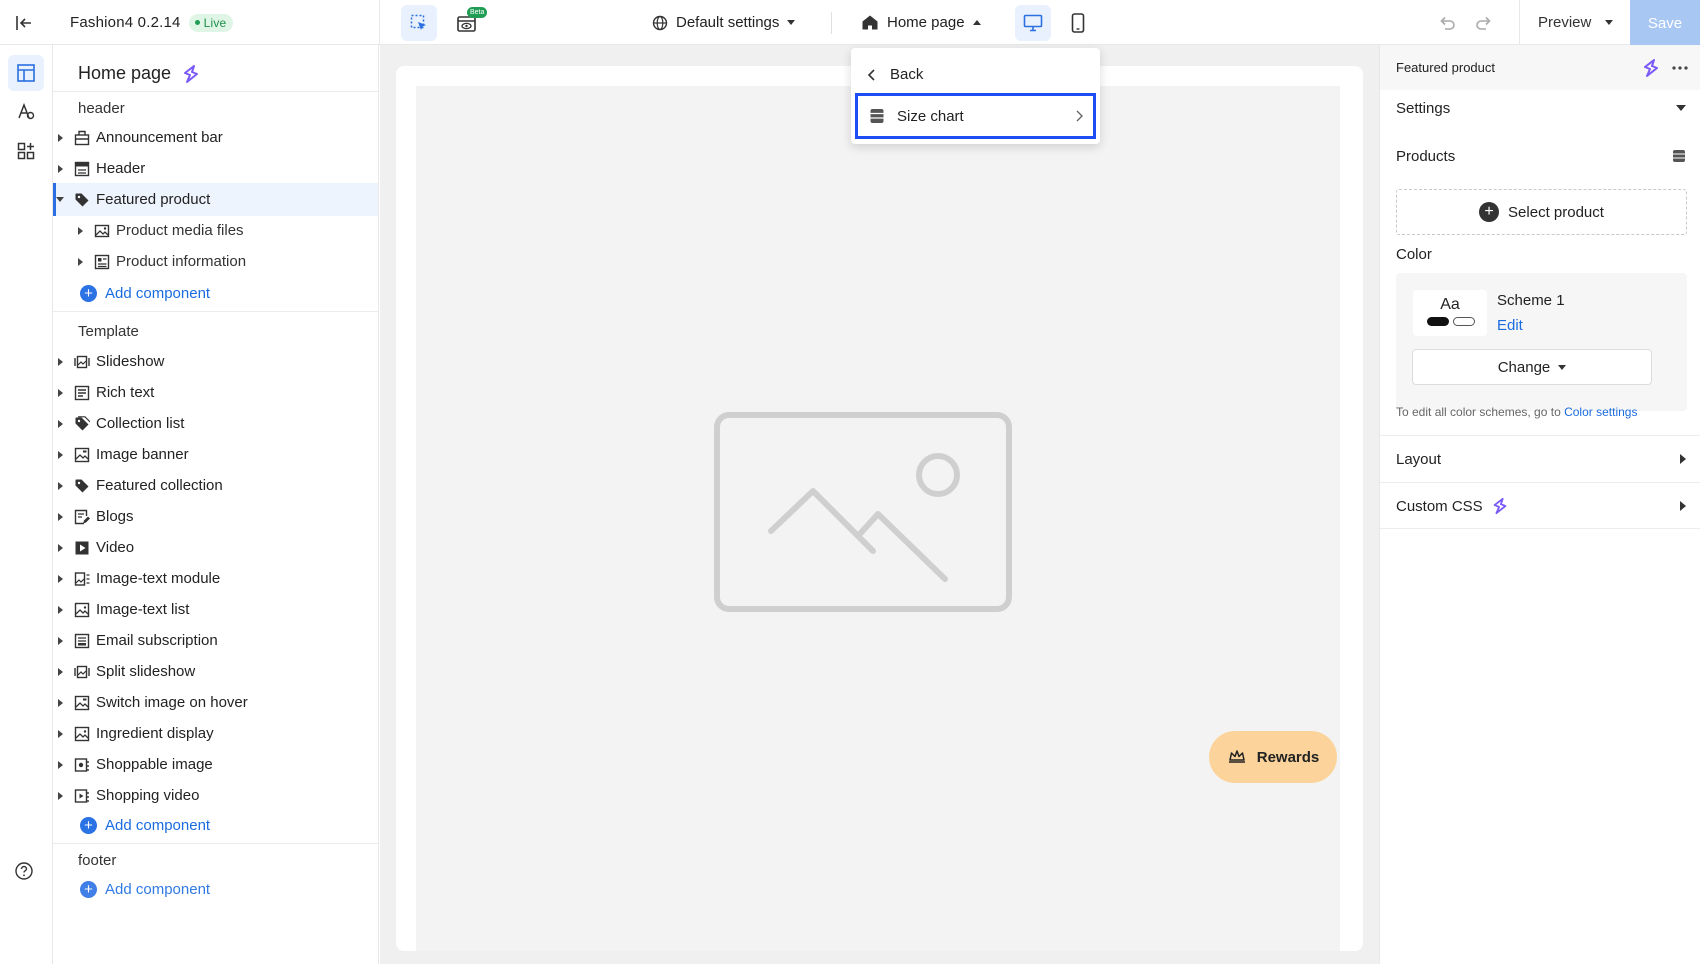 The width and height of the screenshot is (1700, 964). Describe the element at coordinates (172, 702) in the screenshot. I see `section-label: Switch image on hover` at that location.